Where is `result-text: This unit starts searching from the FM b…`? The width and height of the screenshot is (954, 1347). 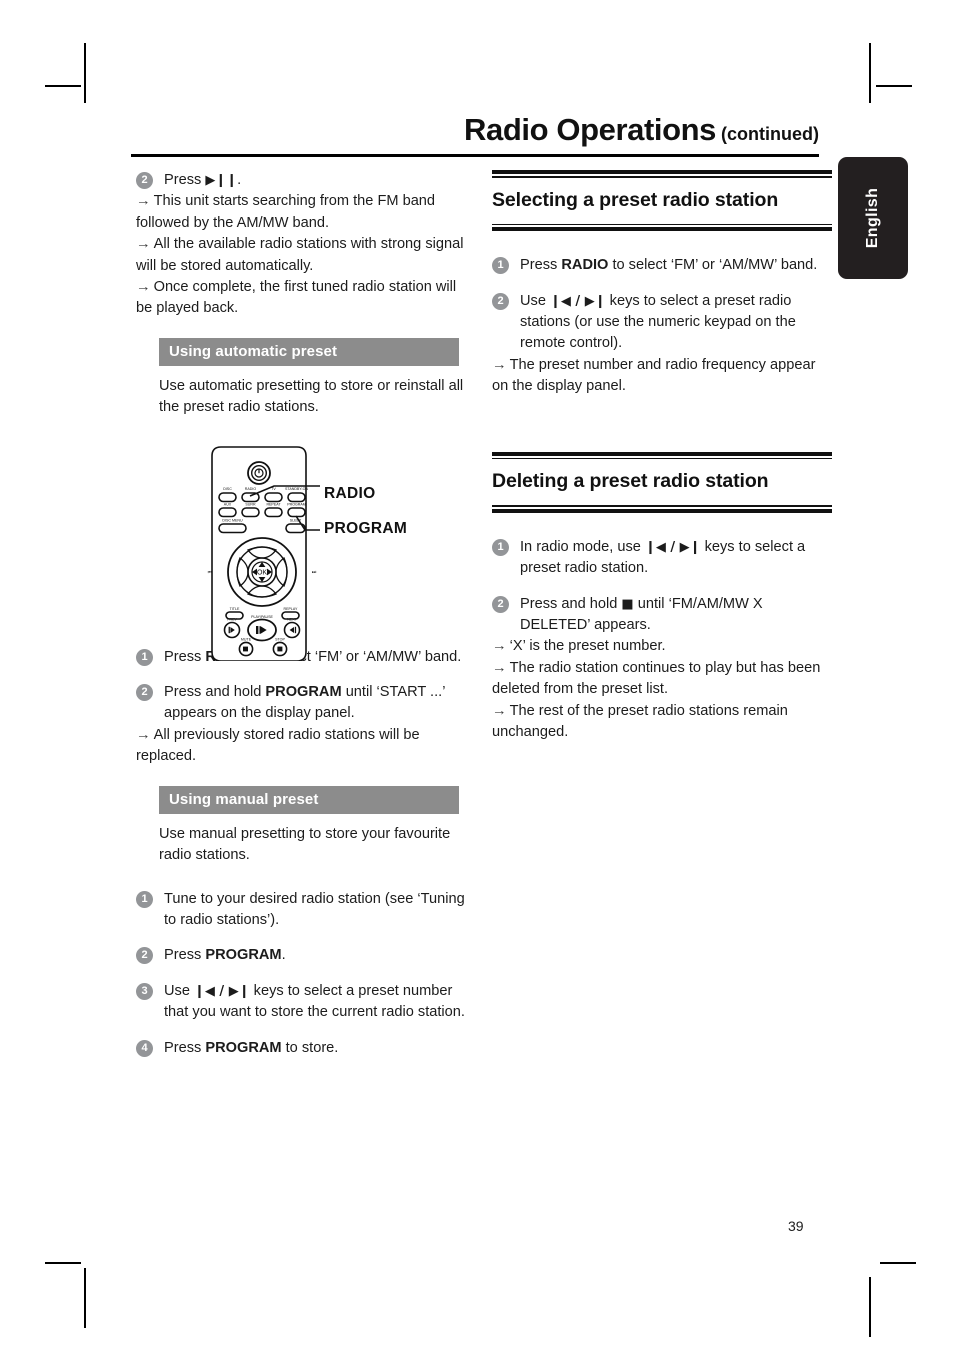 result-text: This unit starts searching from the FM b… is located at coordinates (286, 212).